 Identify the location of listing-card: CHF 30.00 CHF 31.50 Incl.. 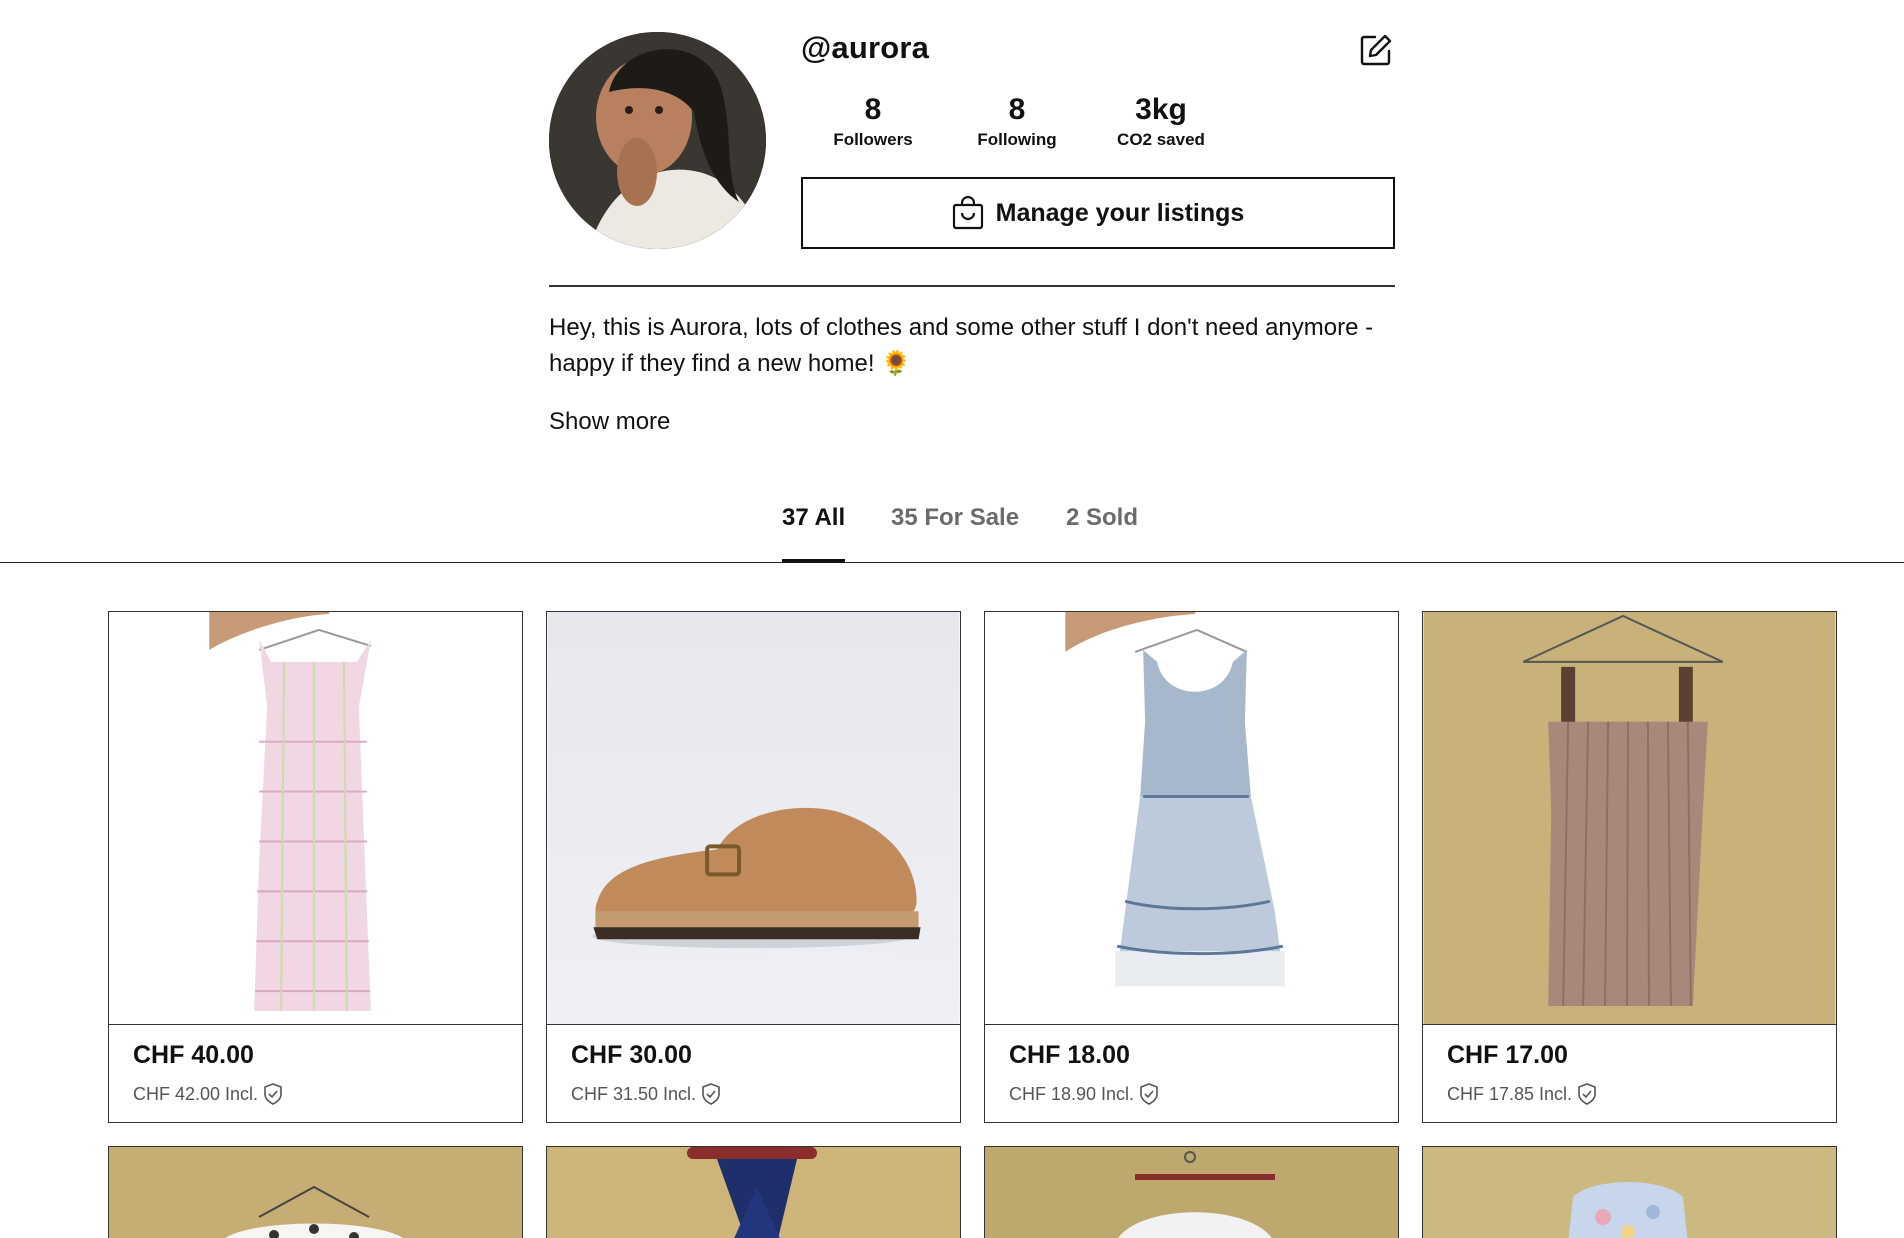
(753, 867).